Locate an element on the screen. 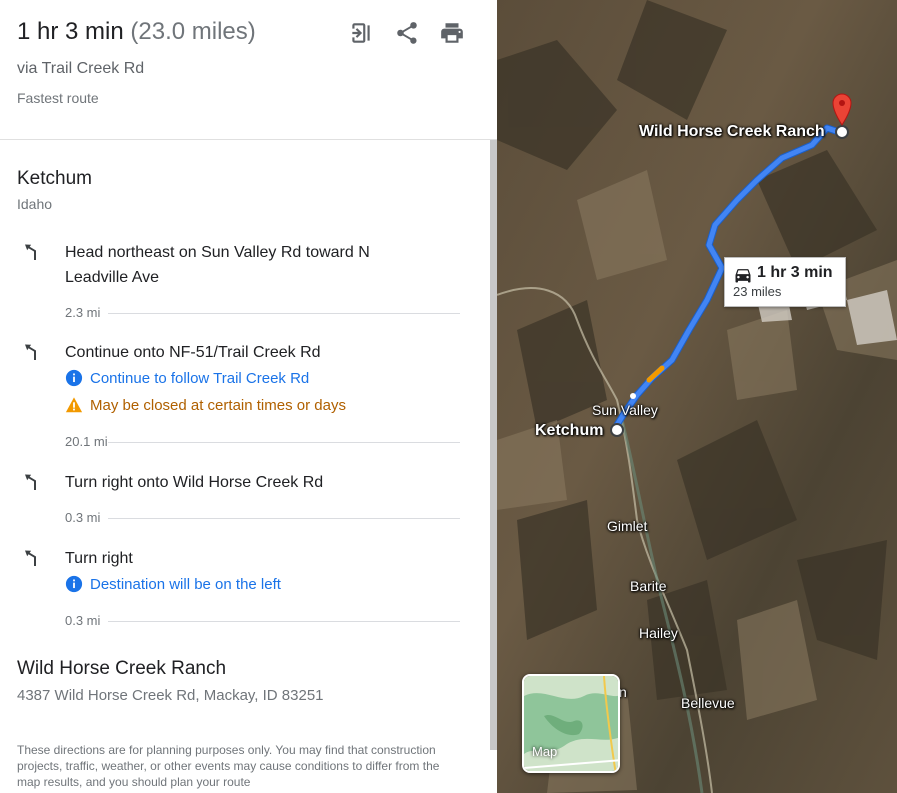 Image resolution: width=897 pixels, height=793 pixels. send-to-phone-icon is located at coordinates (361, 33).